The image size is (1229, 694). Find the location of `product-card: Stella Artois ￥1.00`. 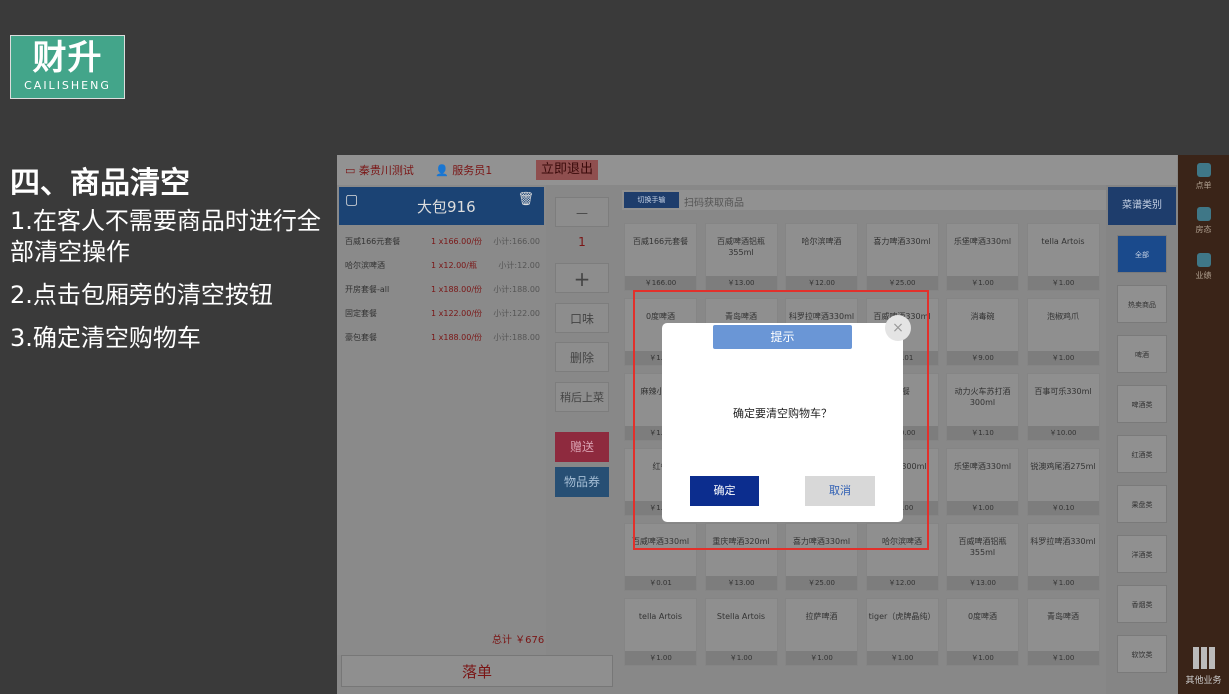

product-card: Stella Artois ￥1.00 is located at coordinates (741, 632).